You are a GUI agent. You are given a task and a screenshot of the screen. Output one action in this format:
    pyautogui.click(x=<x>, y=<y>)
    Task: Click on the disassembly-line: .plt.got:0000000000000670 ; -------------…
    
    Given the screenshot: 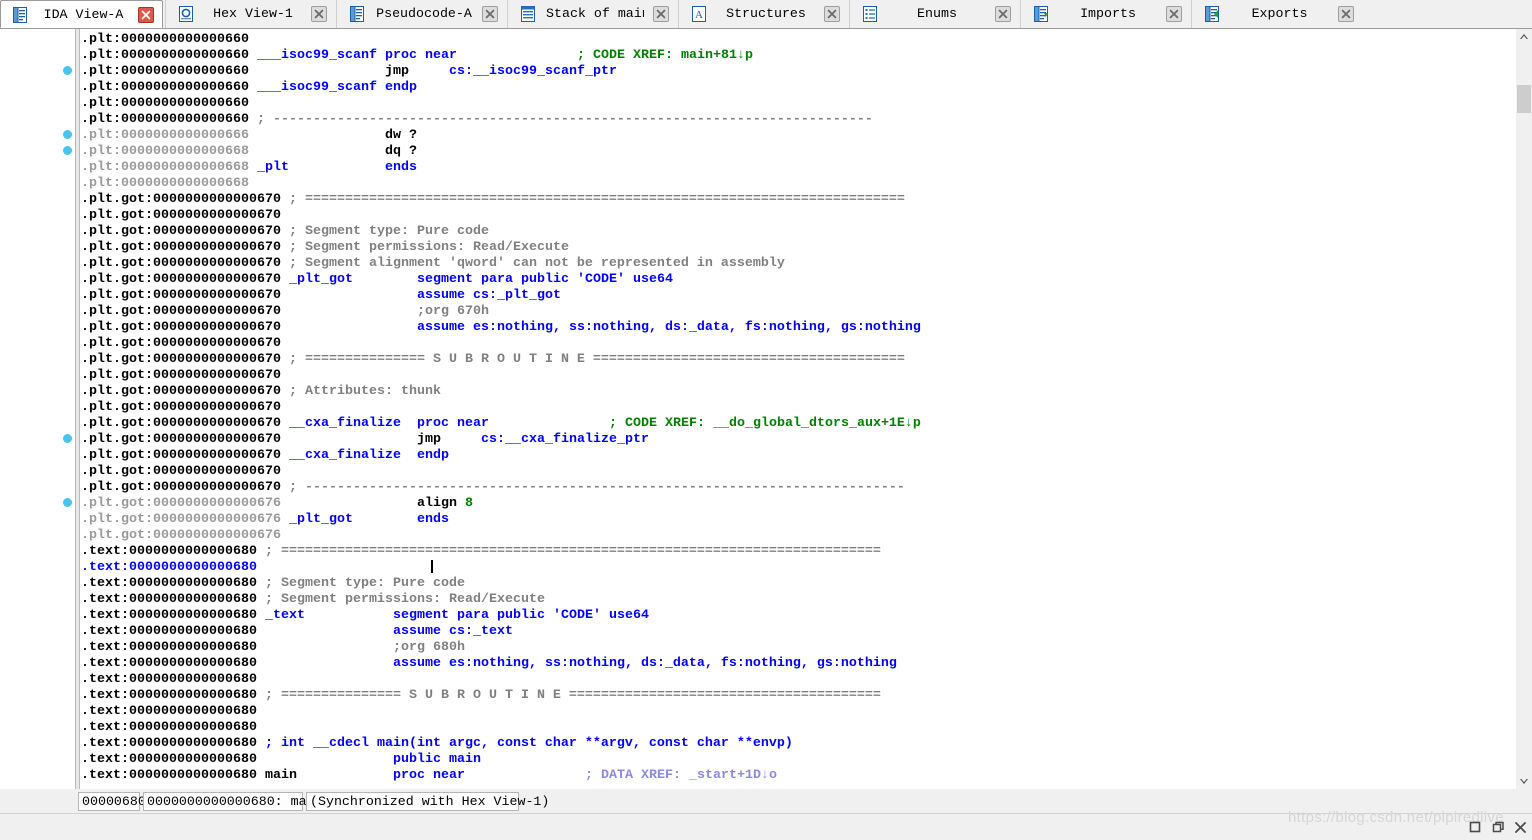 What is the action you would take?
    pyautogui.click(x=797, y=488)
    